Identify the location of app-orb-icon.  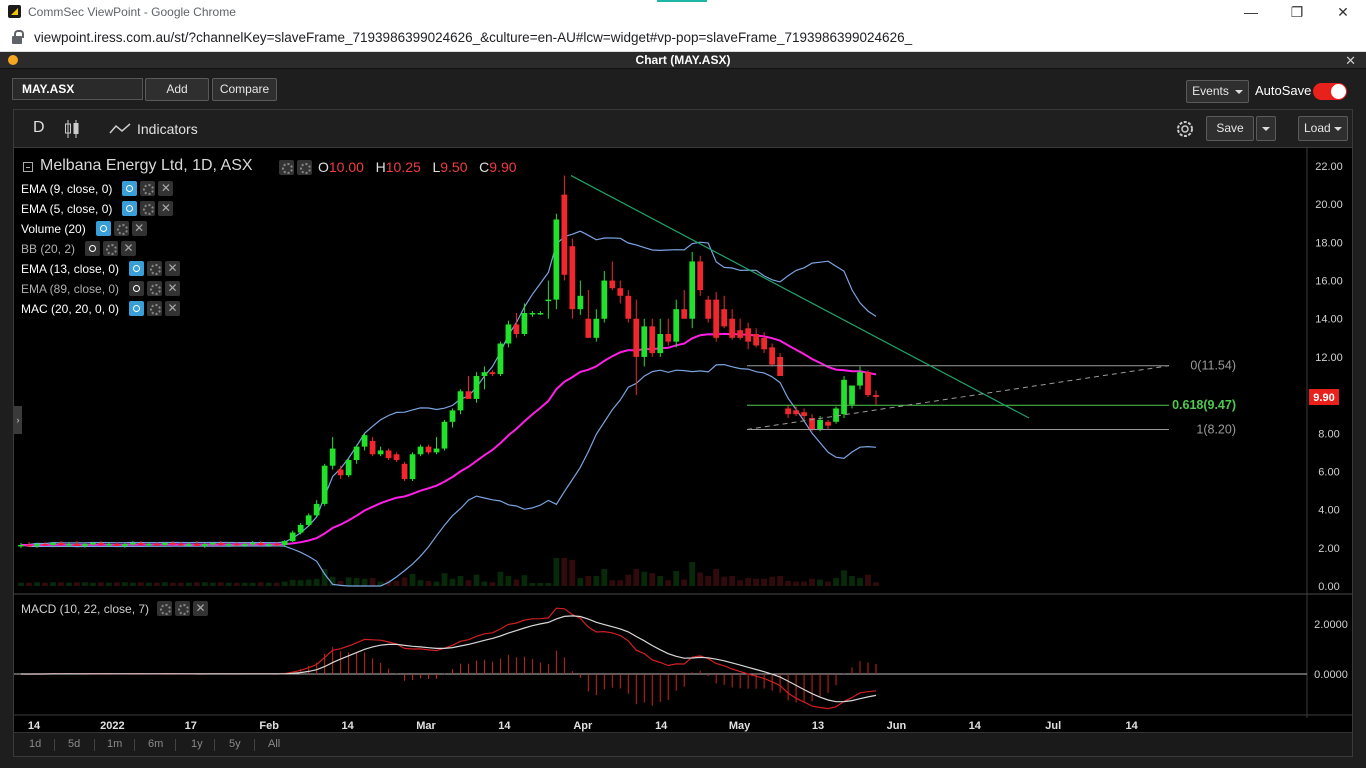
(13, 60).